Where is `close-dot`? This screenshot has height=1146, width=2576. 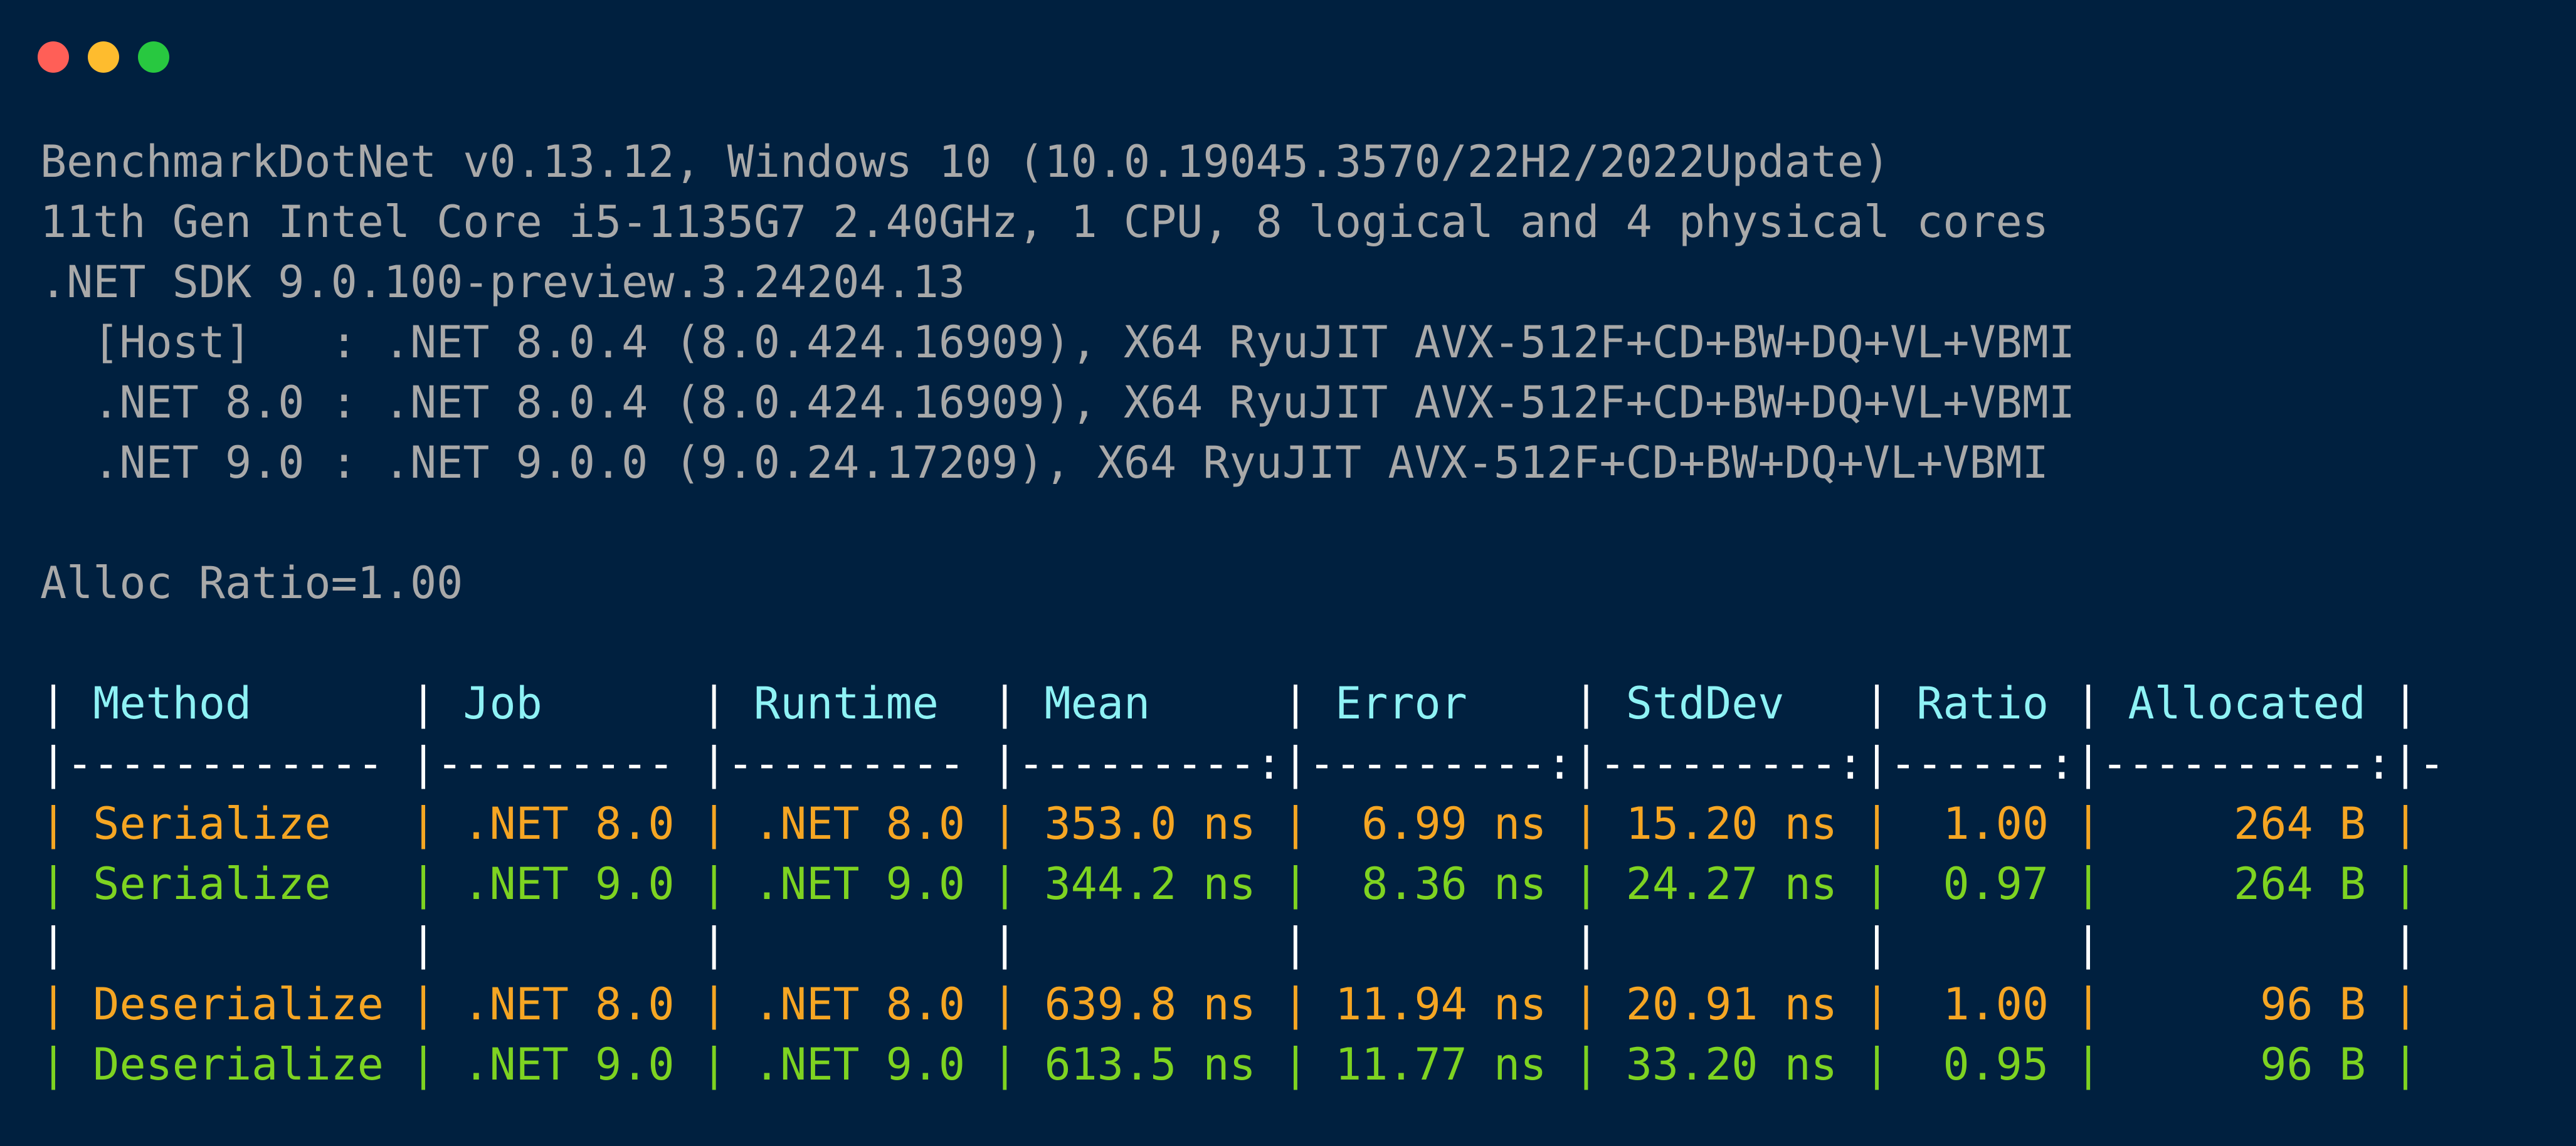 close-dot is located at coordinates (53, 57).